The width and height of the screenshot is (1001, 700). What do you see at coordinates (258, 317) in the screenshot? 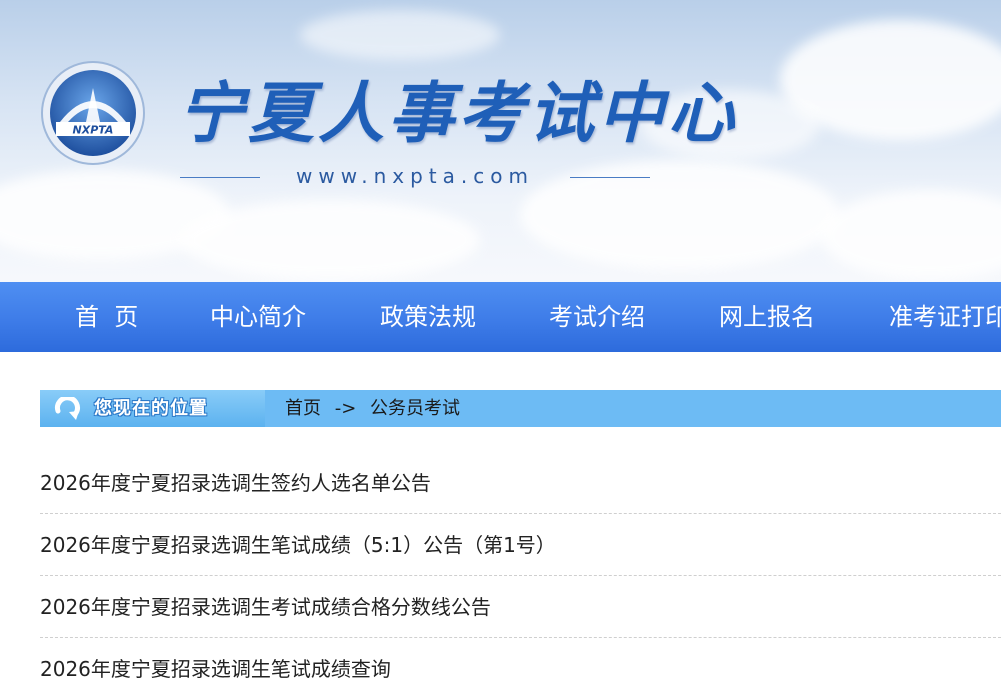
I see `nav-item-about: 中心简介` at bounding box center [258, 317].